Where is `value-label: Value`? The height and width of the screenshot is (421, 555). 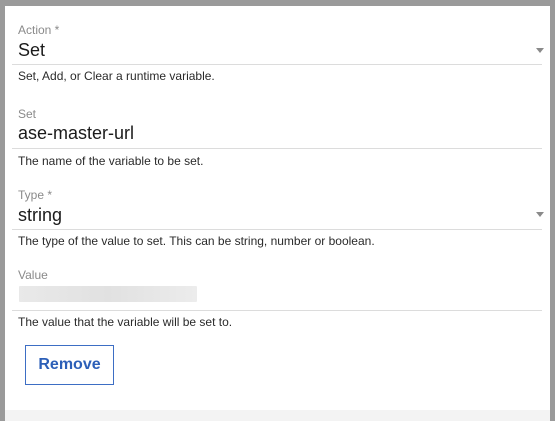
value-label: Value is located at coordinates (33, 275).